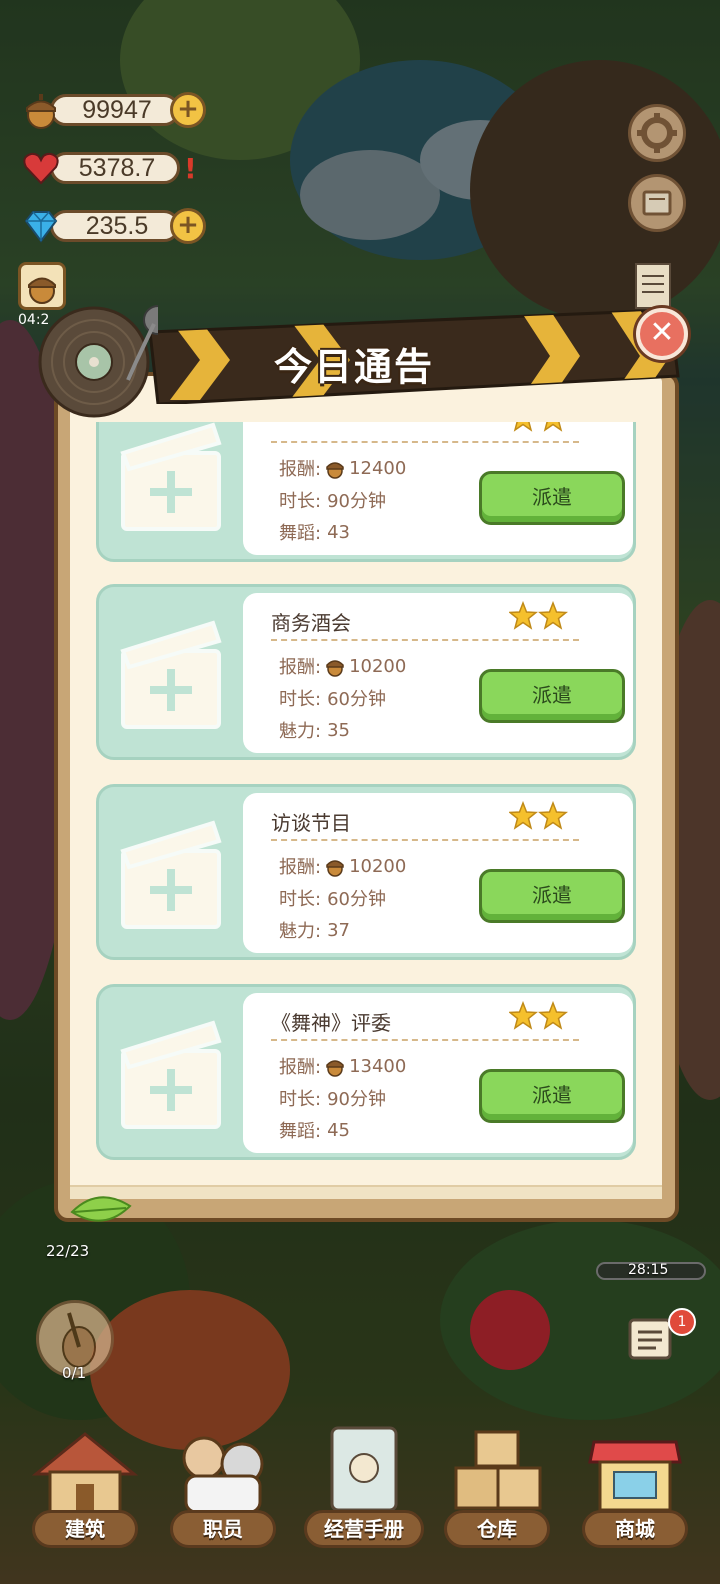 This screenshot has height=1584, width=720. Describe the element at coordinates (378, 468) in the screenshot. I see `reward-value: 12400` at that location.